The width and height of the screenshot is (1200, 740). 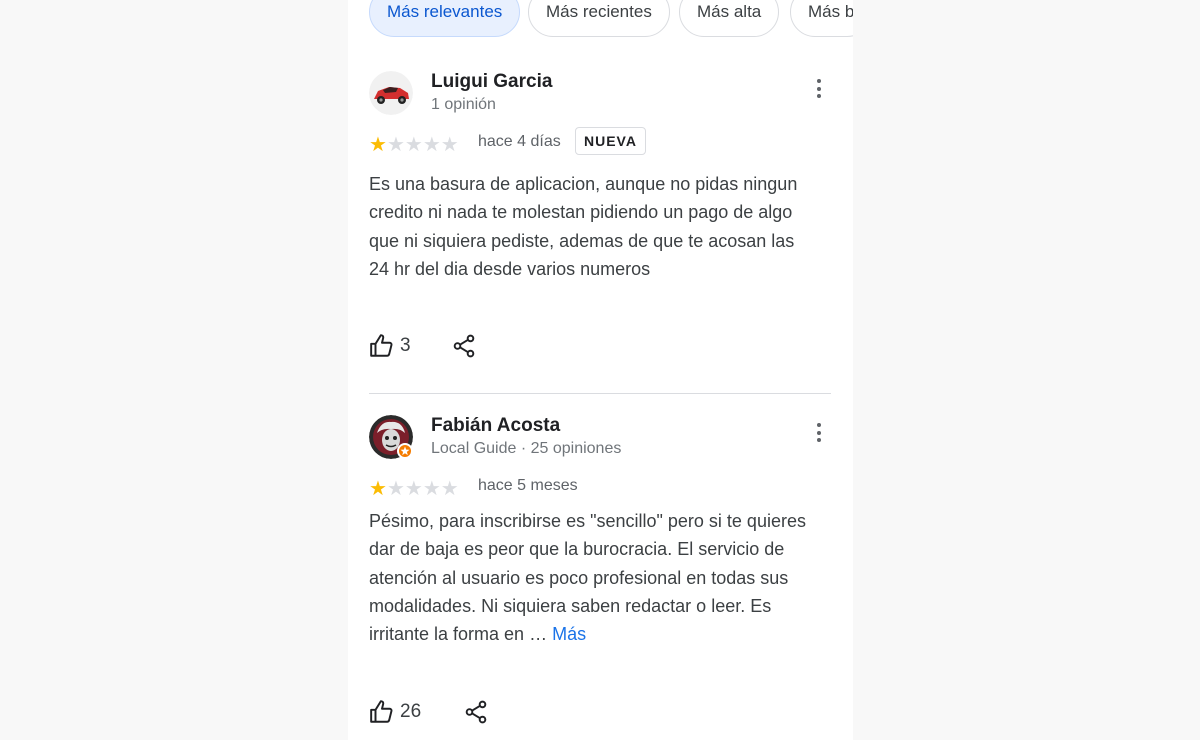 What do you see at coordinates (528, 485) in the screenshot?
I see `review-date: hace 5 meses` at bounding box center [528, 485].